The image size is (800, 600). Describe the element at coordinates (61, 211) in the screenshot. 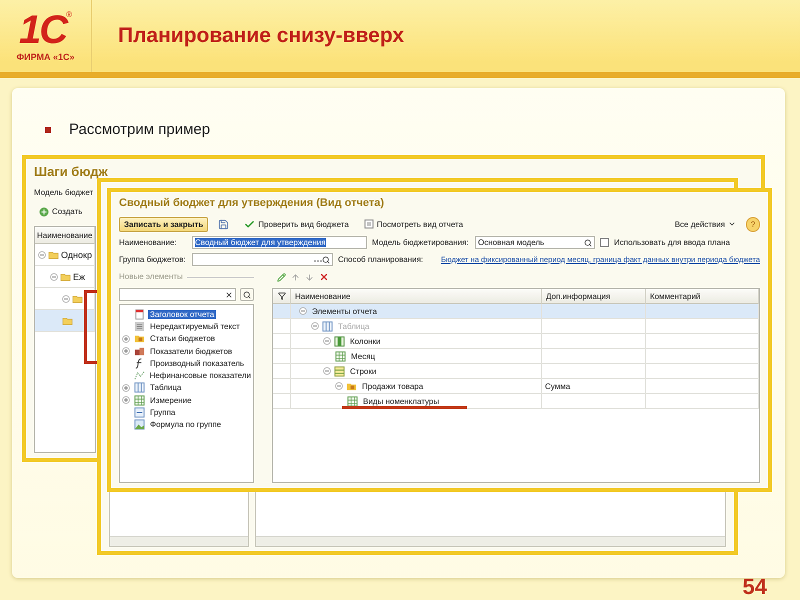

I see `create-button: Создать` at that location.